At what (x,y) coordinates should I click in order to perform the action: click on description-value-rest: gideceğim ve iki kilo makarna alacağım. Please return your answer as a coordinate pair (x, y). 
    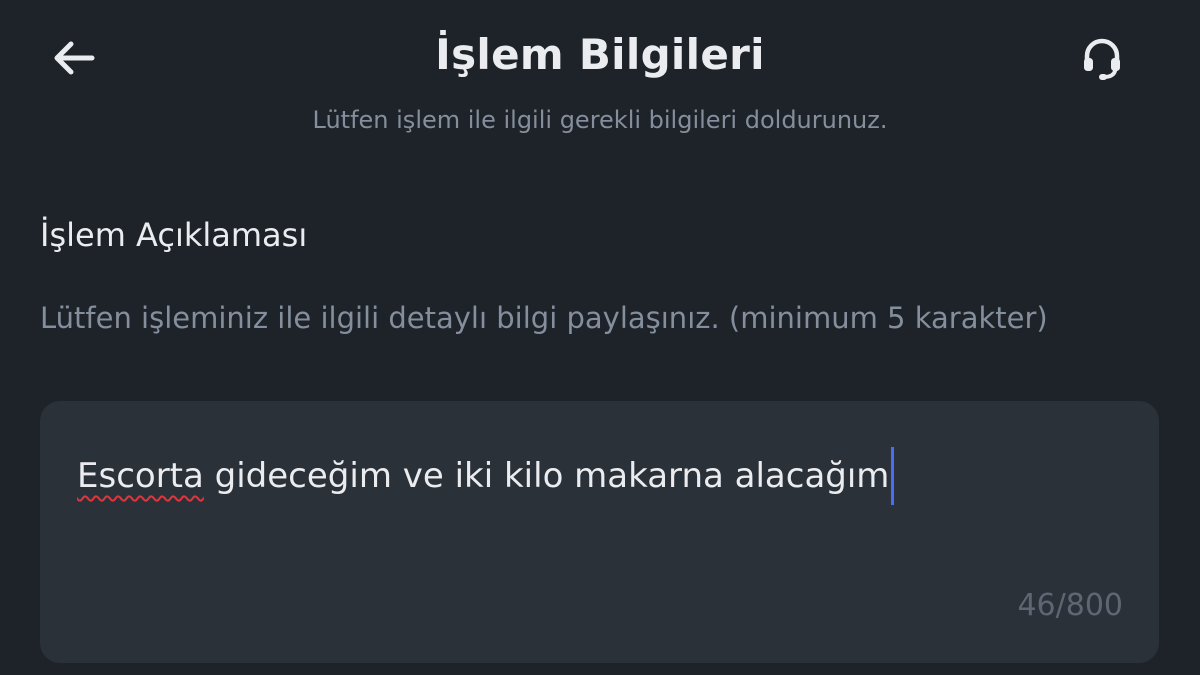
    Looking at the image, I should click on (546, 476).